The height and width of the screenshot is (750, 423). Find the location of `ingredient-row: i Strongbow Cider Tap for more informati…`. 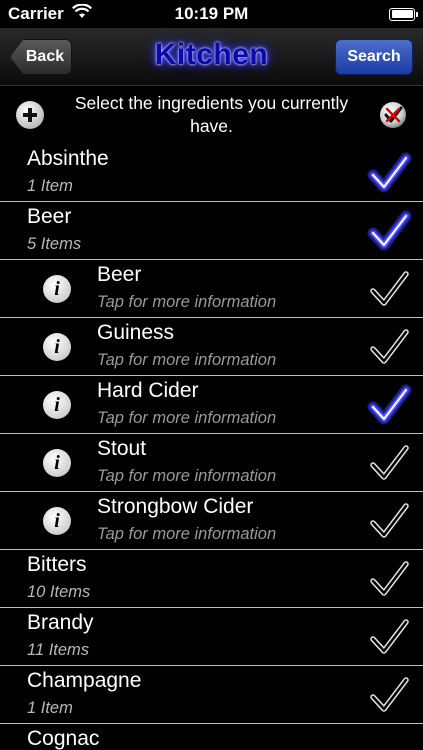

ingredient-row: i Strongbow Cider Tap for more informati… is located at coordinates (211, 521).